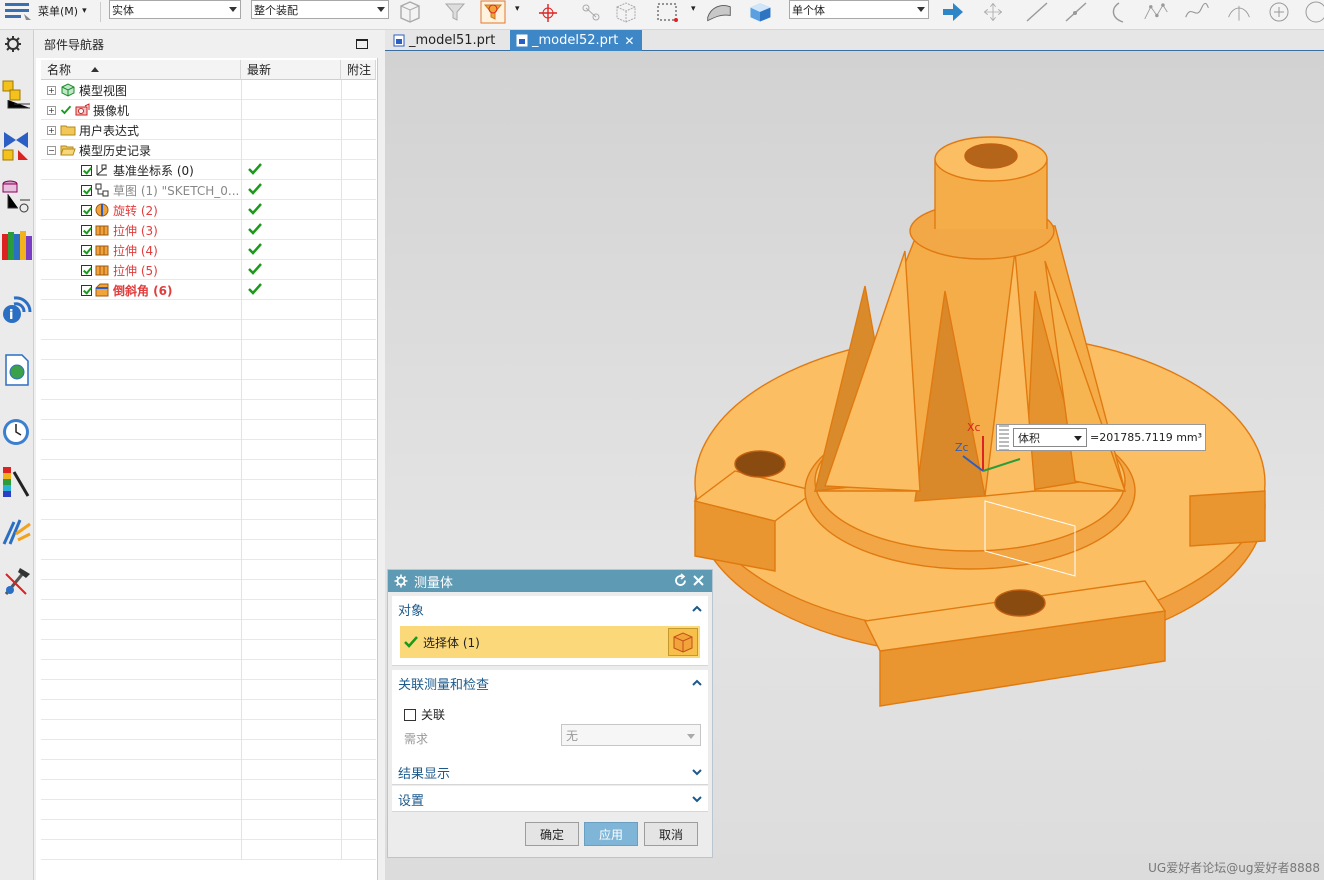 The image size is (1324, 880). Describe the element at coordinates (17, 482) in the screenshot. I see `color-palette-icon` at that location.